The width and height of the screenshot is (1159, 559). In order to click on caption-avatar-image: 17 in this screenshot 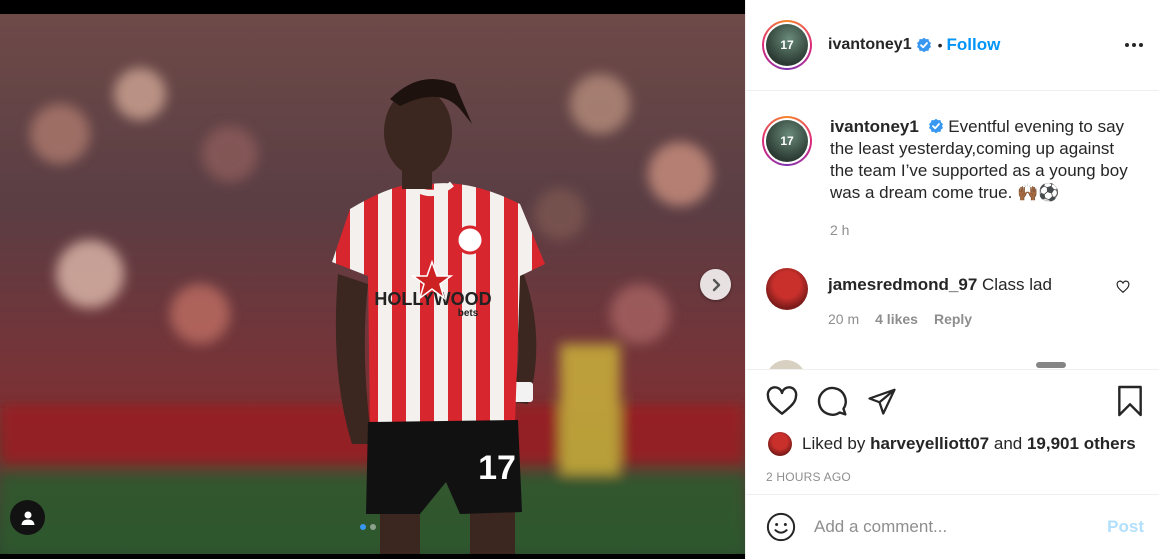, I will do `click(787, 141)`.